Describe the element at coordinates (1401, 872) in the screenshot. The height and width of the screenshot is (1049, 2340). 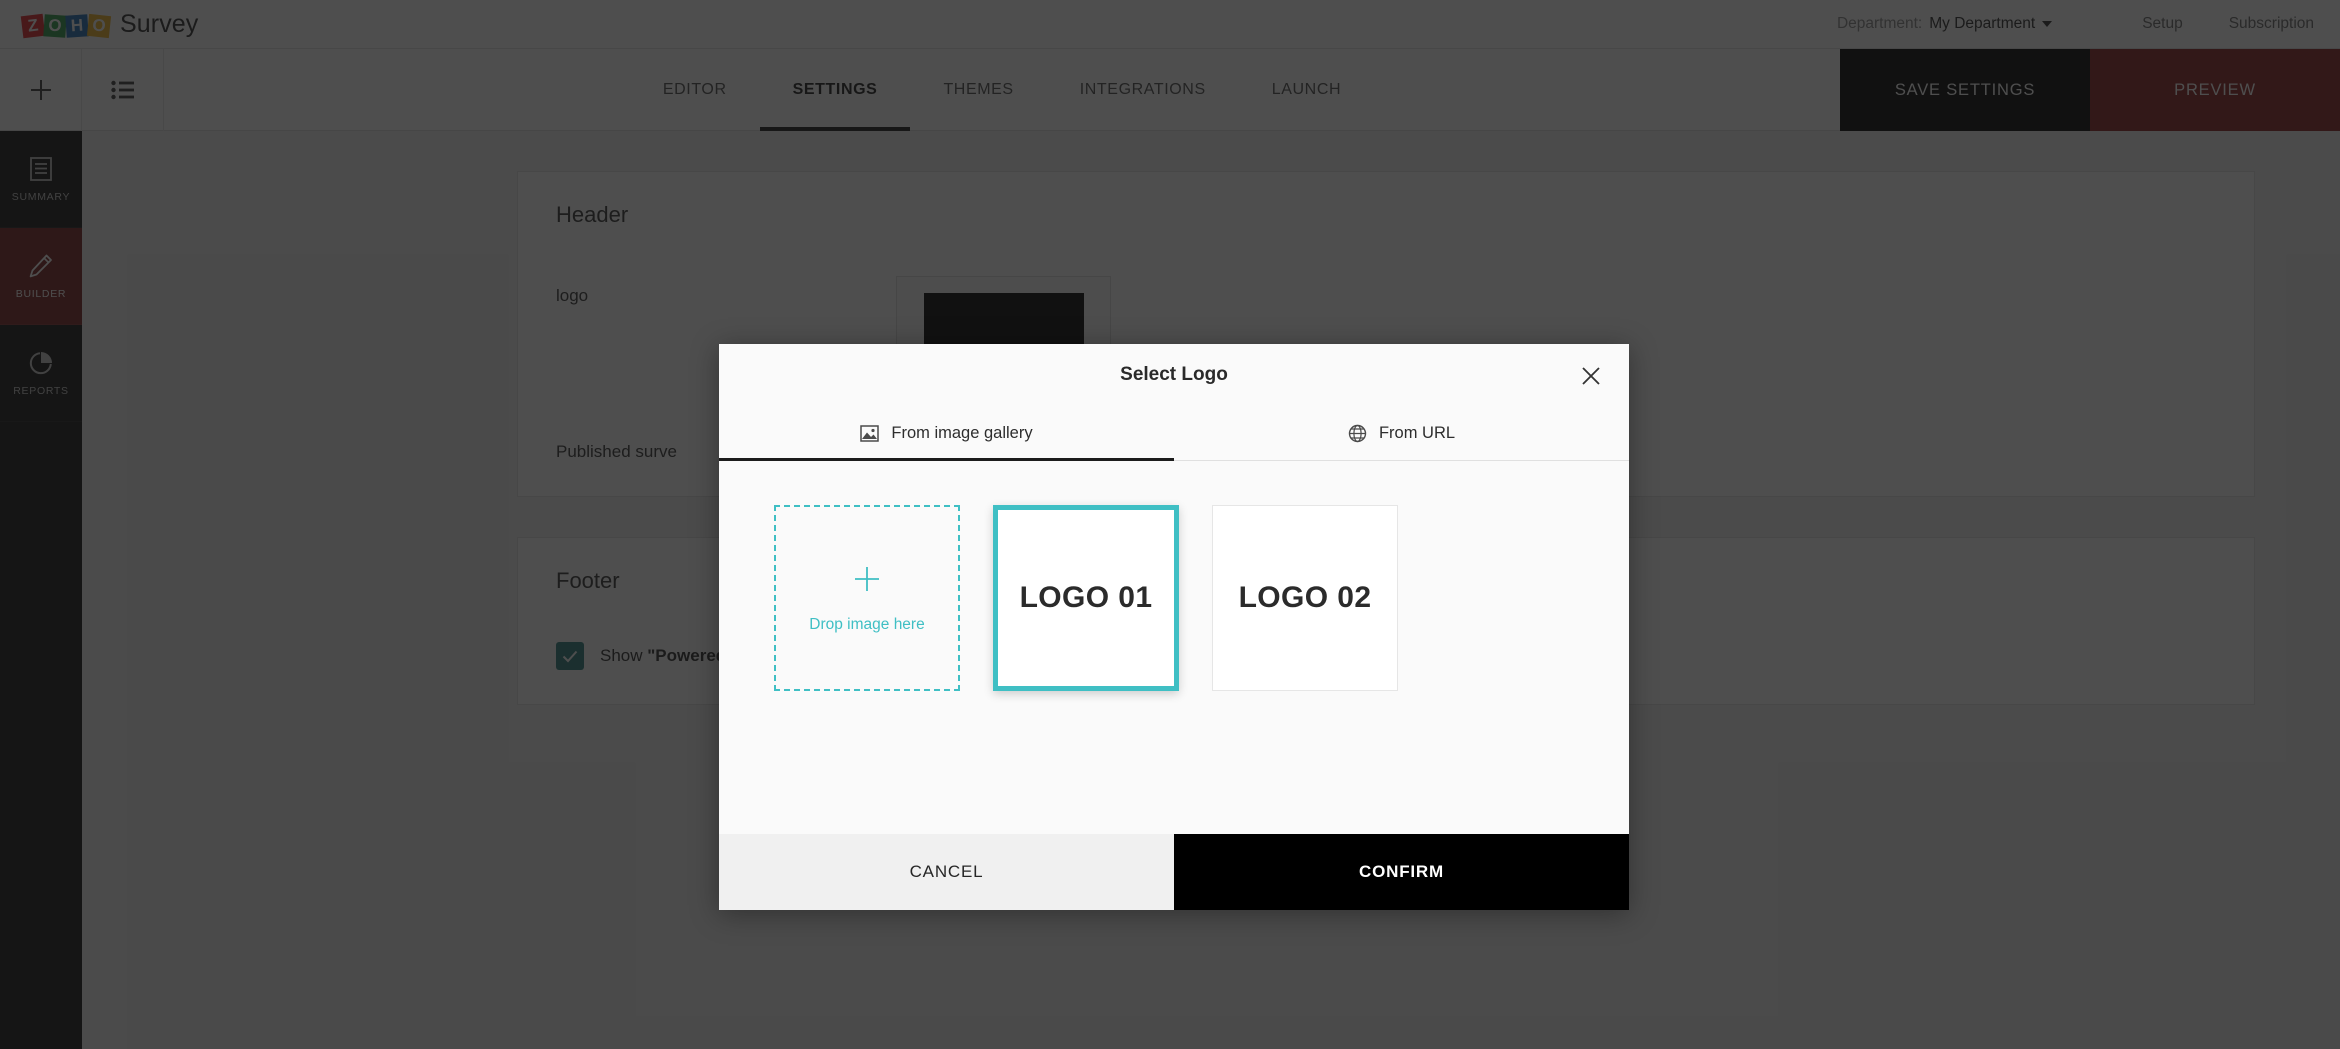
I see `confirm-button: CONFIRM` at that location.